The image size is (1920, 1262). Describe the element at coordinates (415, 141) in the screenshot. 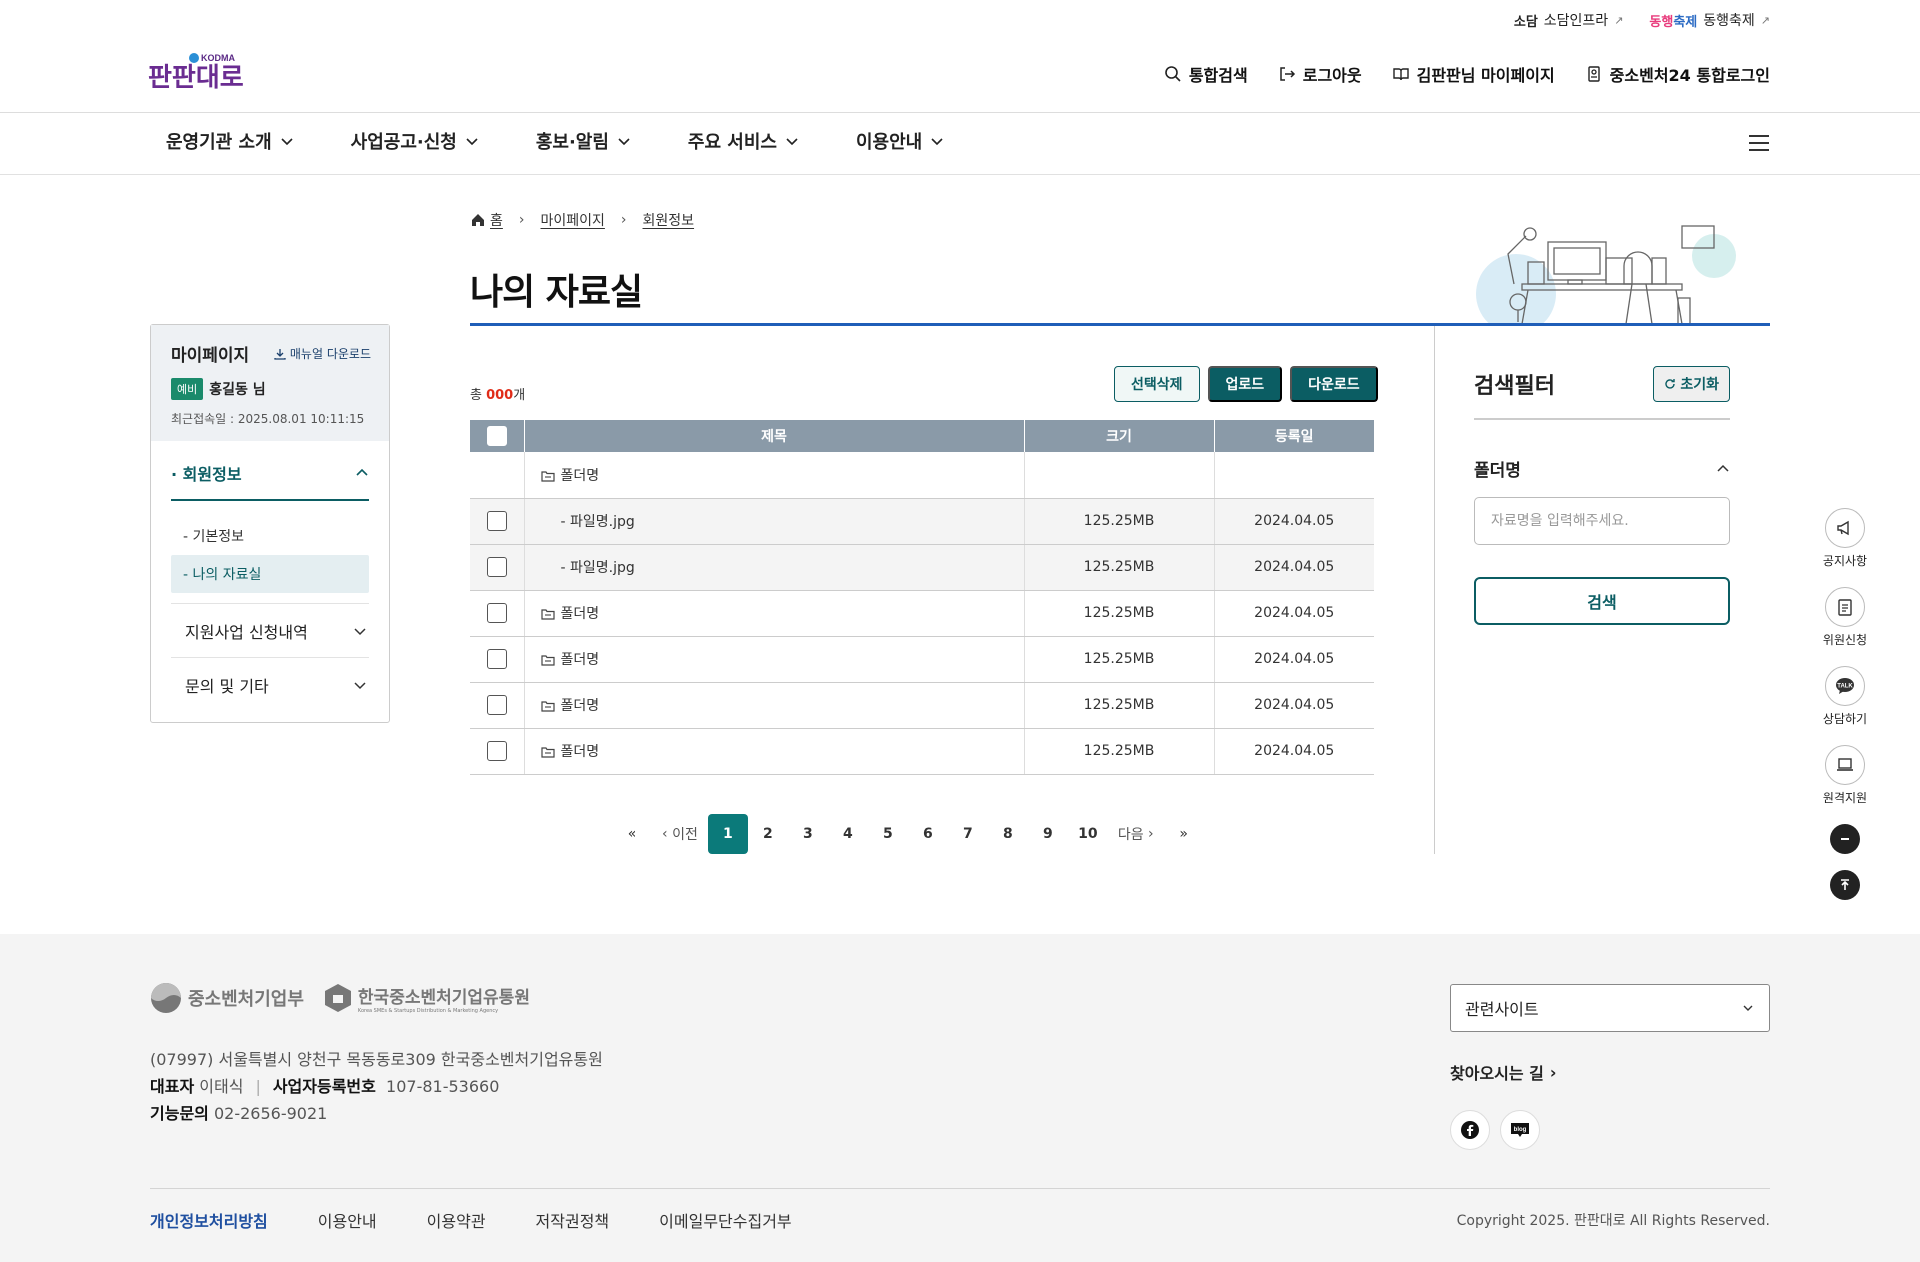

I see `menu-business: 사업공고·신청` at that location.